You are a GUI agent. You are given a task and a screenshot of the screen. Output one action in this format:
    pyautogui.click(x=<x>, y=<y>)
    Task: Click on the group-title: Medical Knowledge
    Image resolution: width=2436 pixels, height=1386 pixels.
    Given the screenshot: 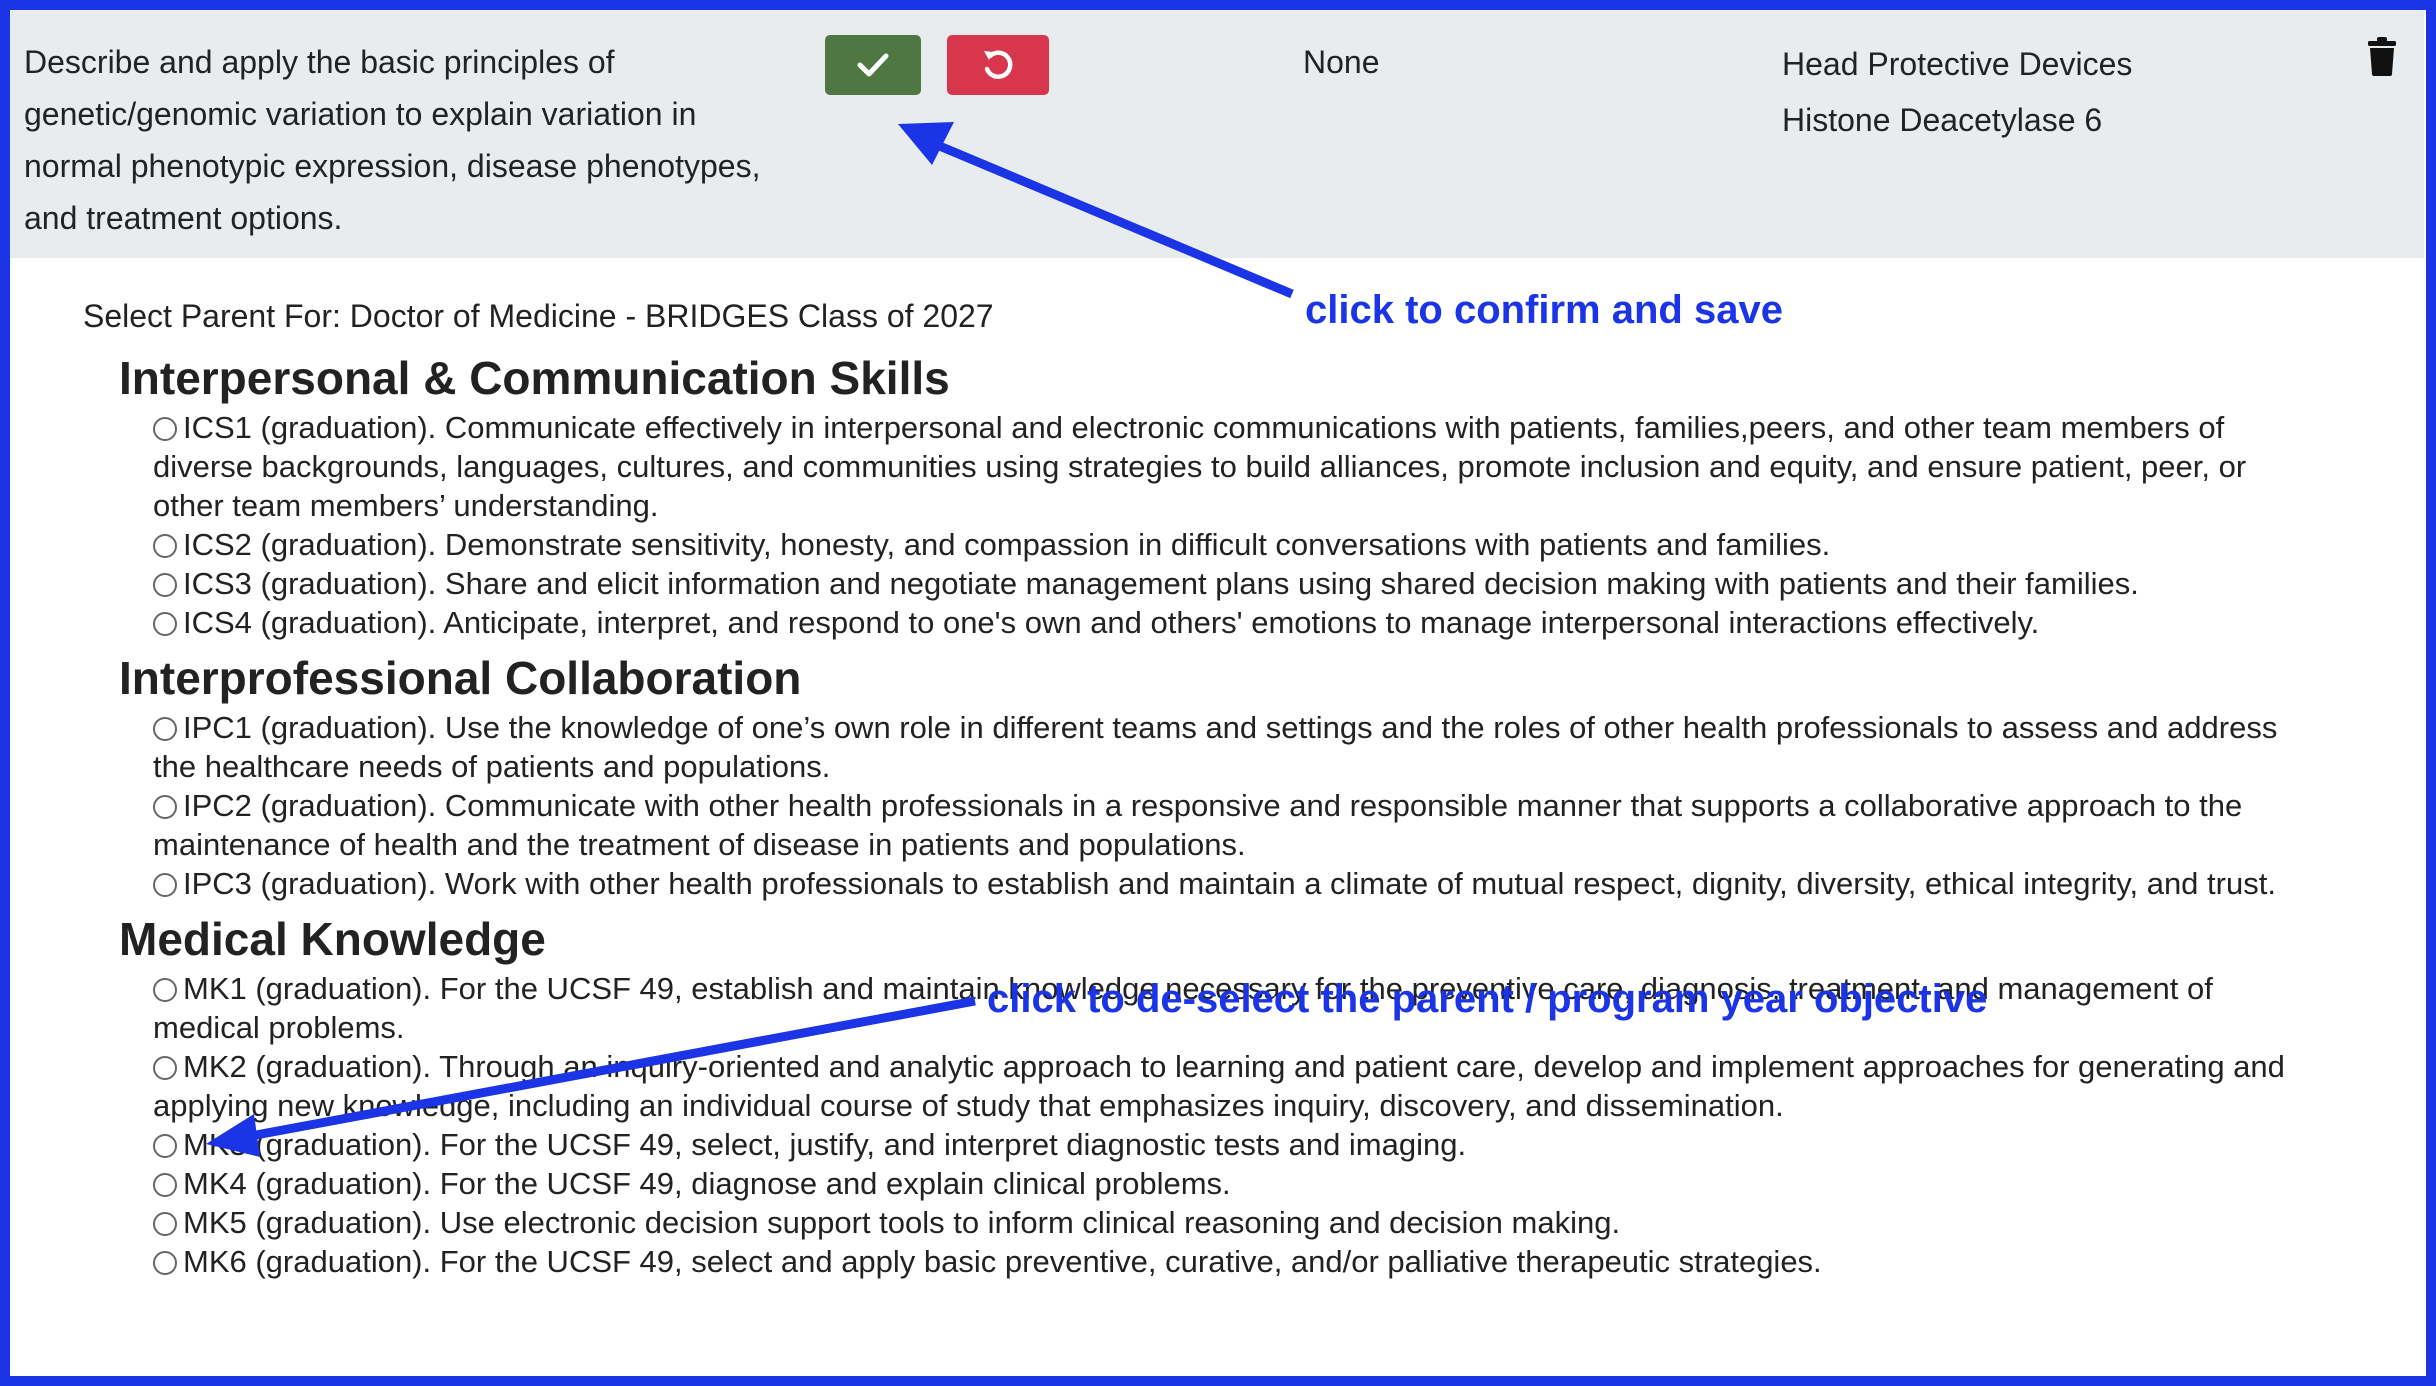 What is the action you would take?
    pyautogui.click(x=332, y=939)
    